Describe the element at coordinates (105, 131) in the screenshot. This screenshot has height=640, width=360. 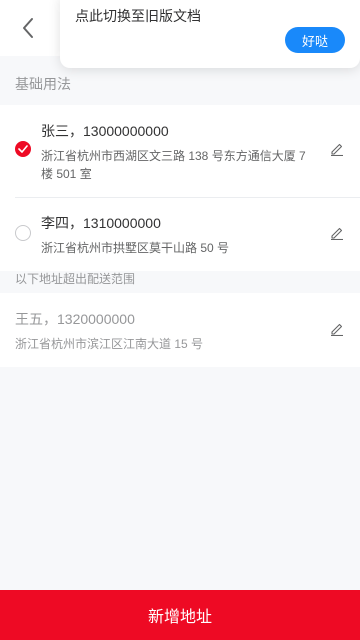
I see `address-name-phone: 张三，13000000000` at that location.